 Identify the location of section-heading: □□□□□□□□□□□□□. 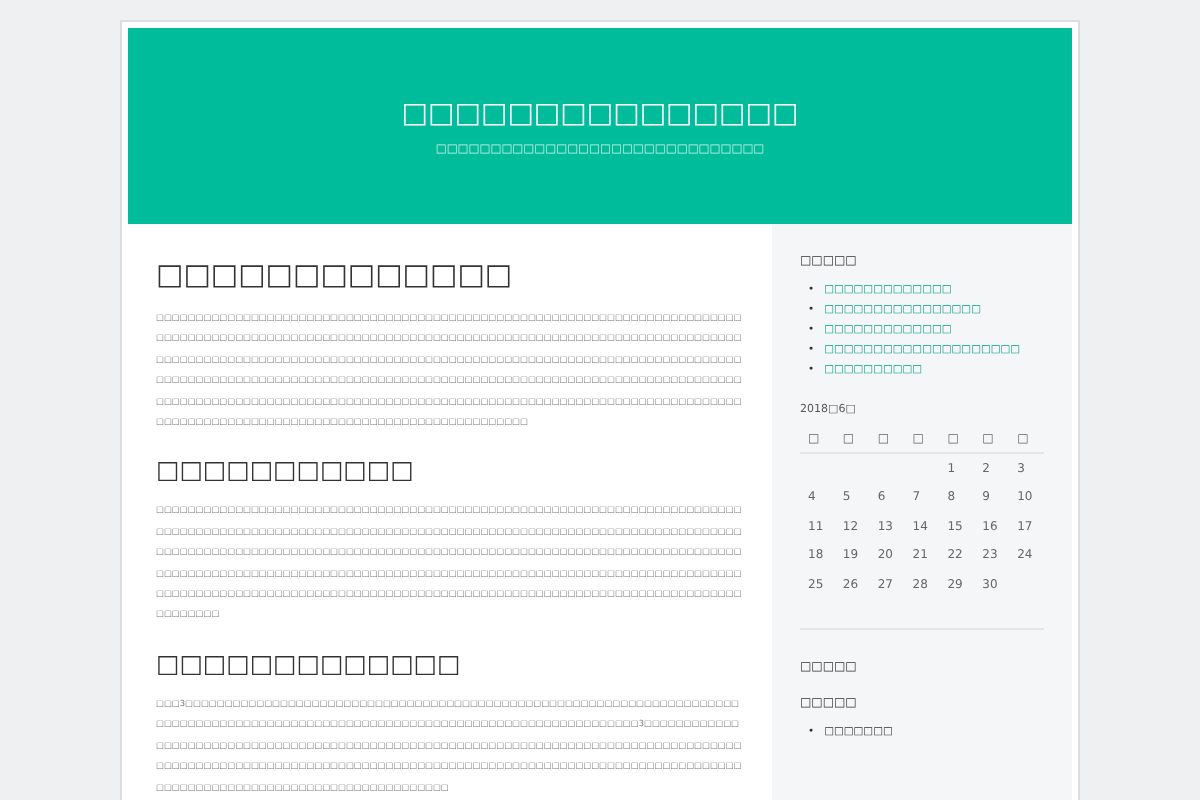
(309, 663).